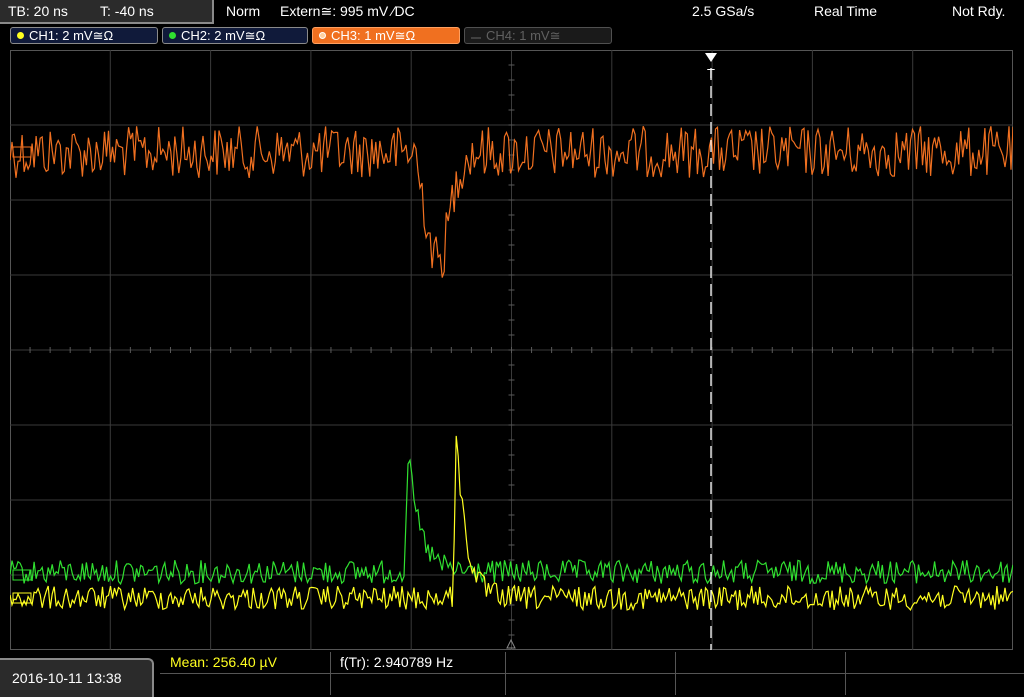 Image resolution: width=1024 pixels, height=697 pixels. What do you see at coordinates (711, 73) in the screenshot?
I see `trigger-marker-label: T` at bounding box center [711, 73].